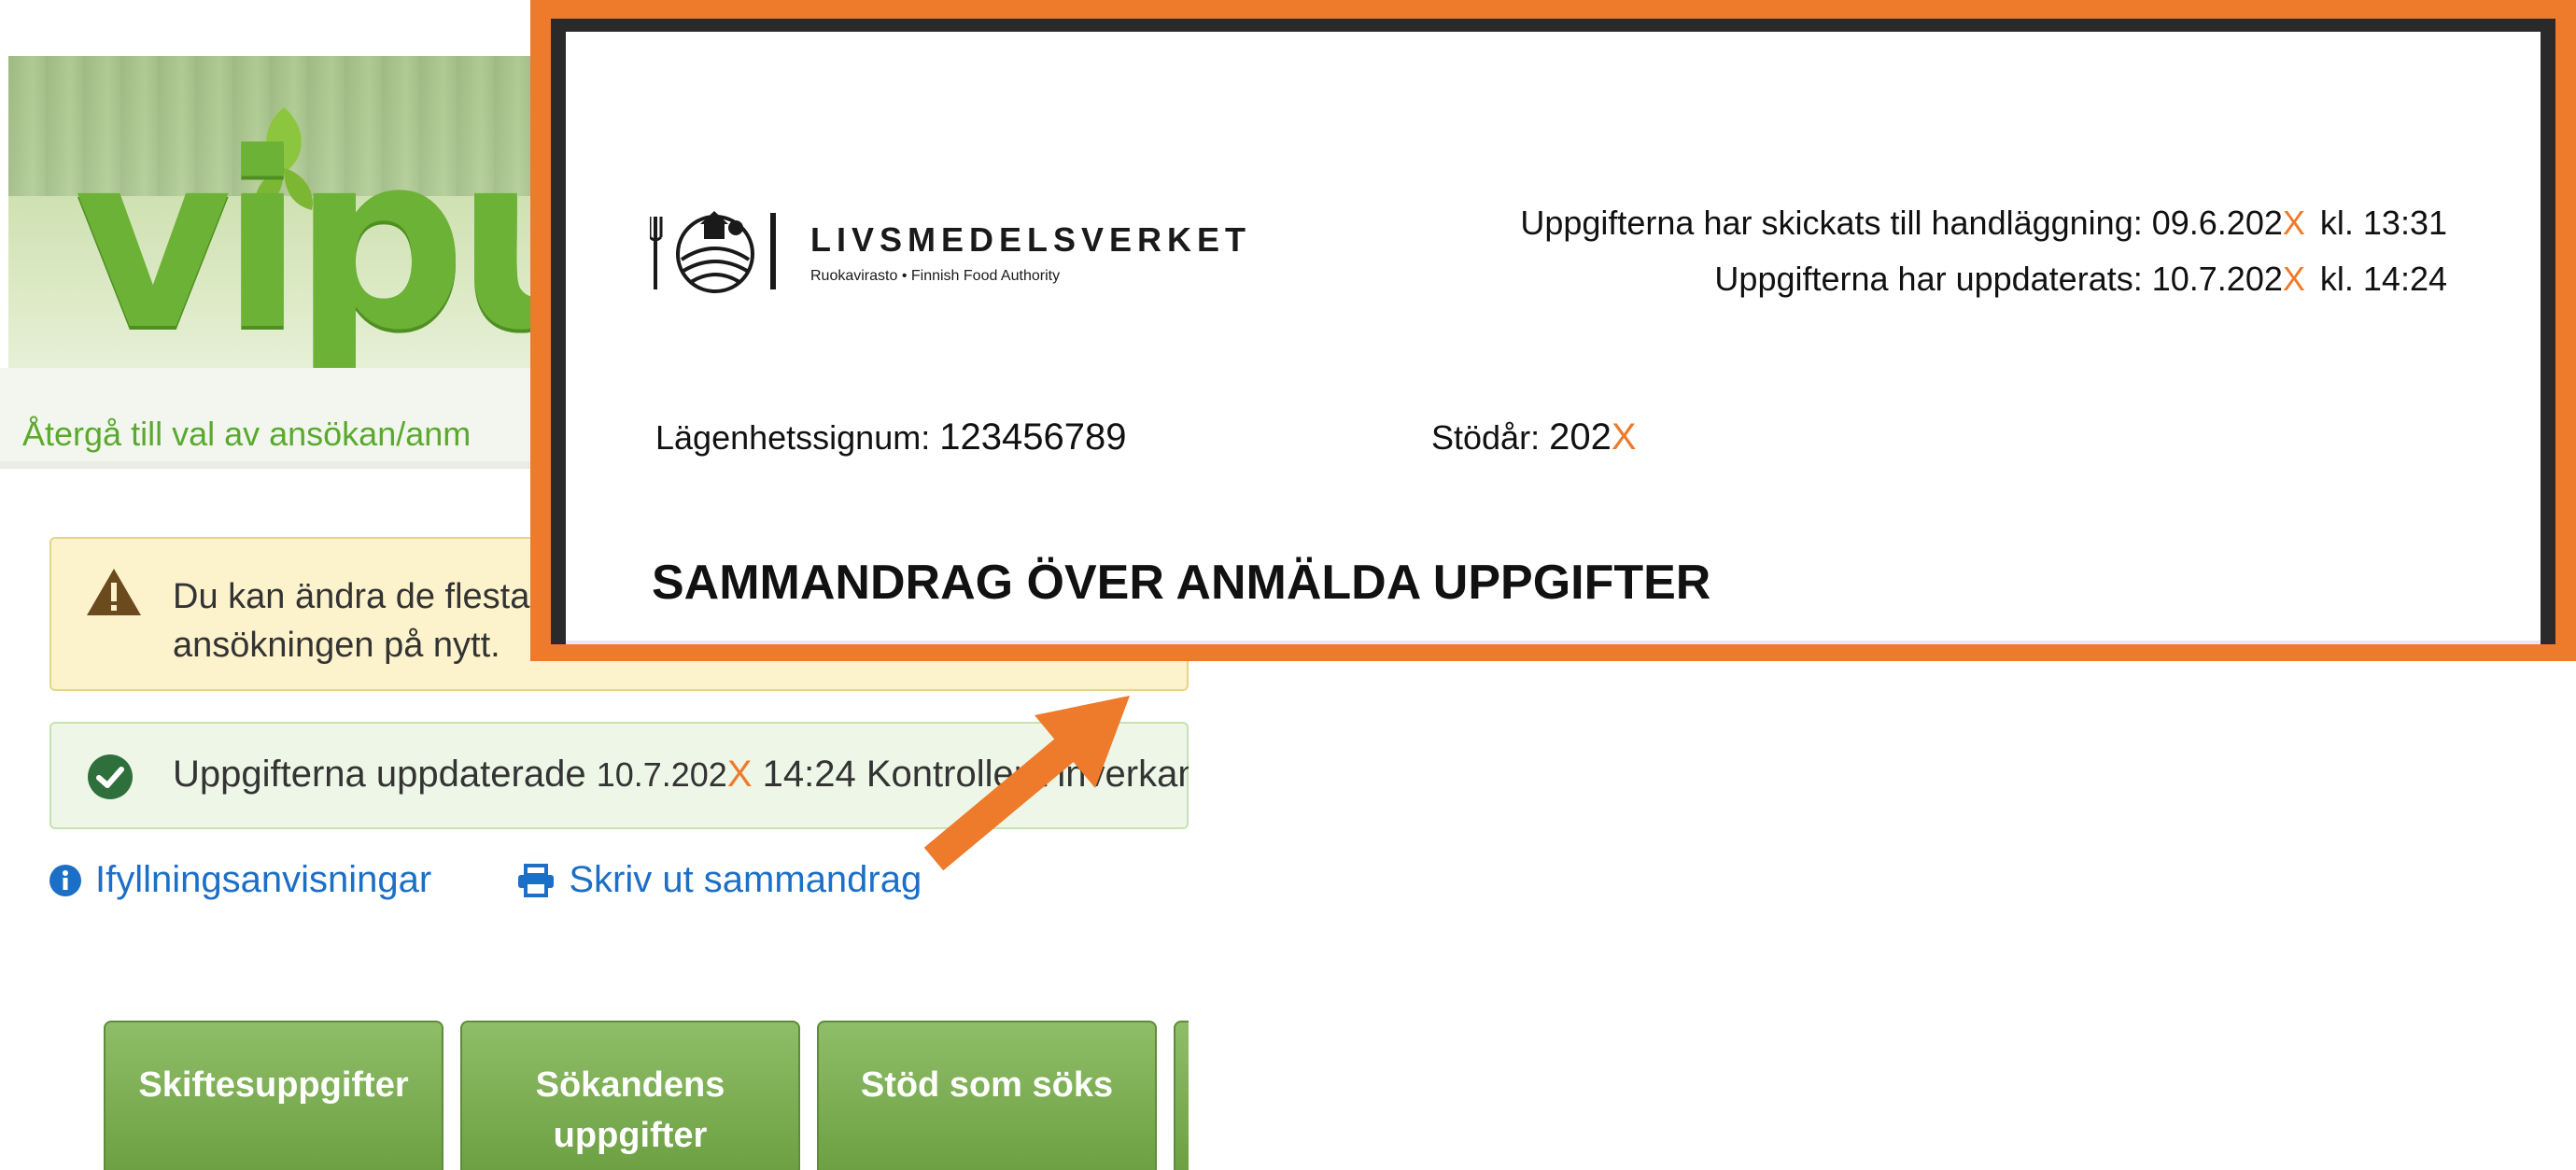 The height and width of the screenshot is (1170, 2576). What do you see at coordinates (536, 880) in the screenshot?
I see `printer-icon` at bounding box center [536, 880].